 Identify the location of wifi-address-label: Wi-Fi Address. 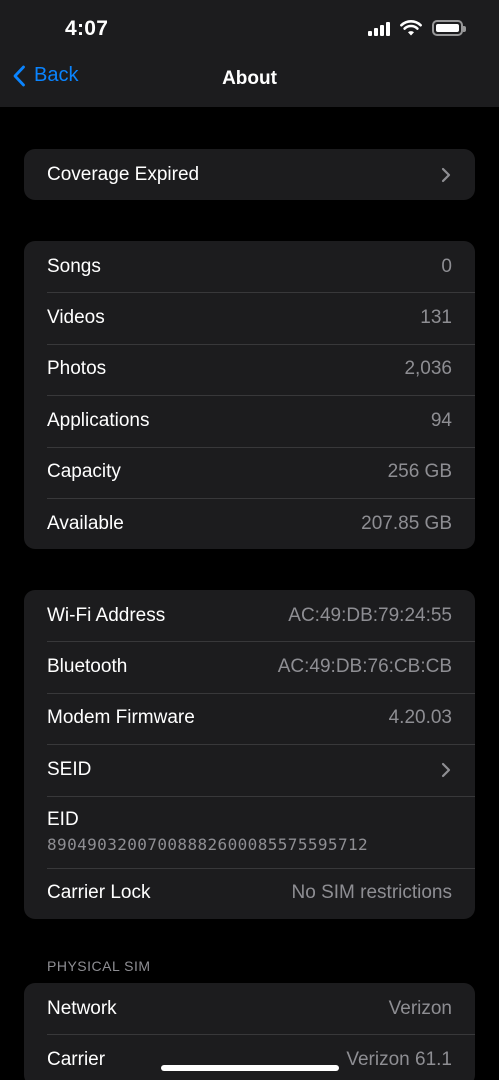
(106, 615).